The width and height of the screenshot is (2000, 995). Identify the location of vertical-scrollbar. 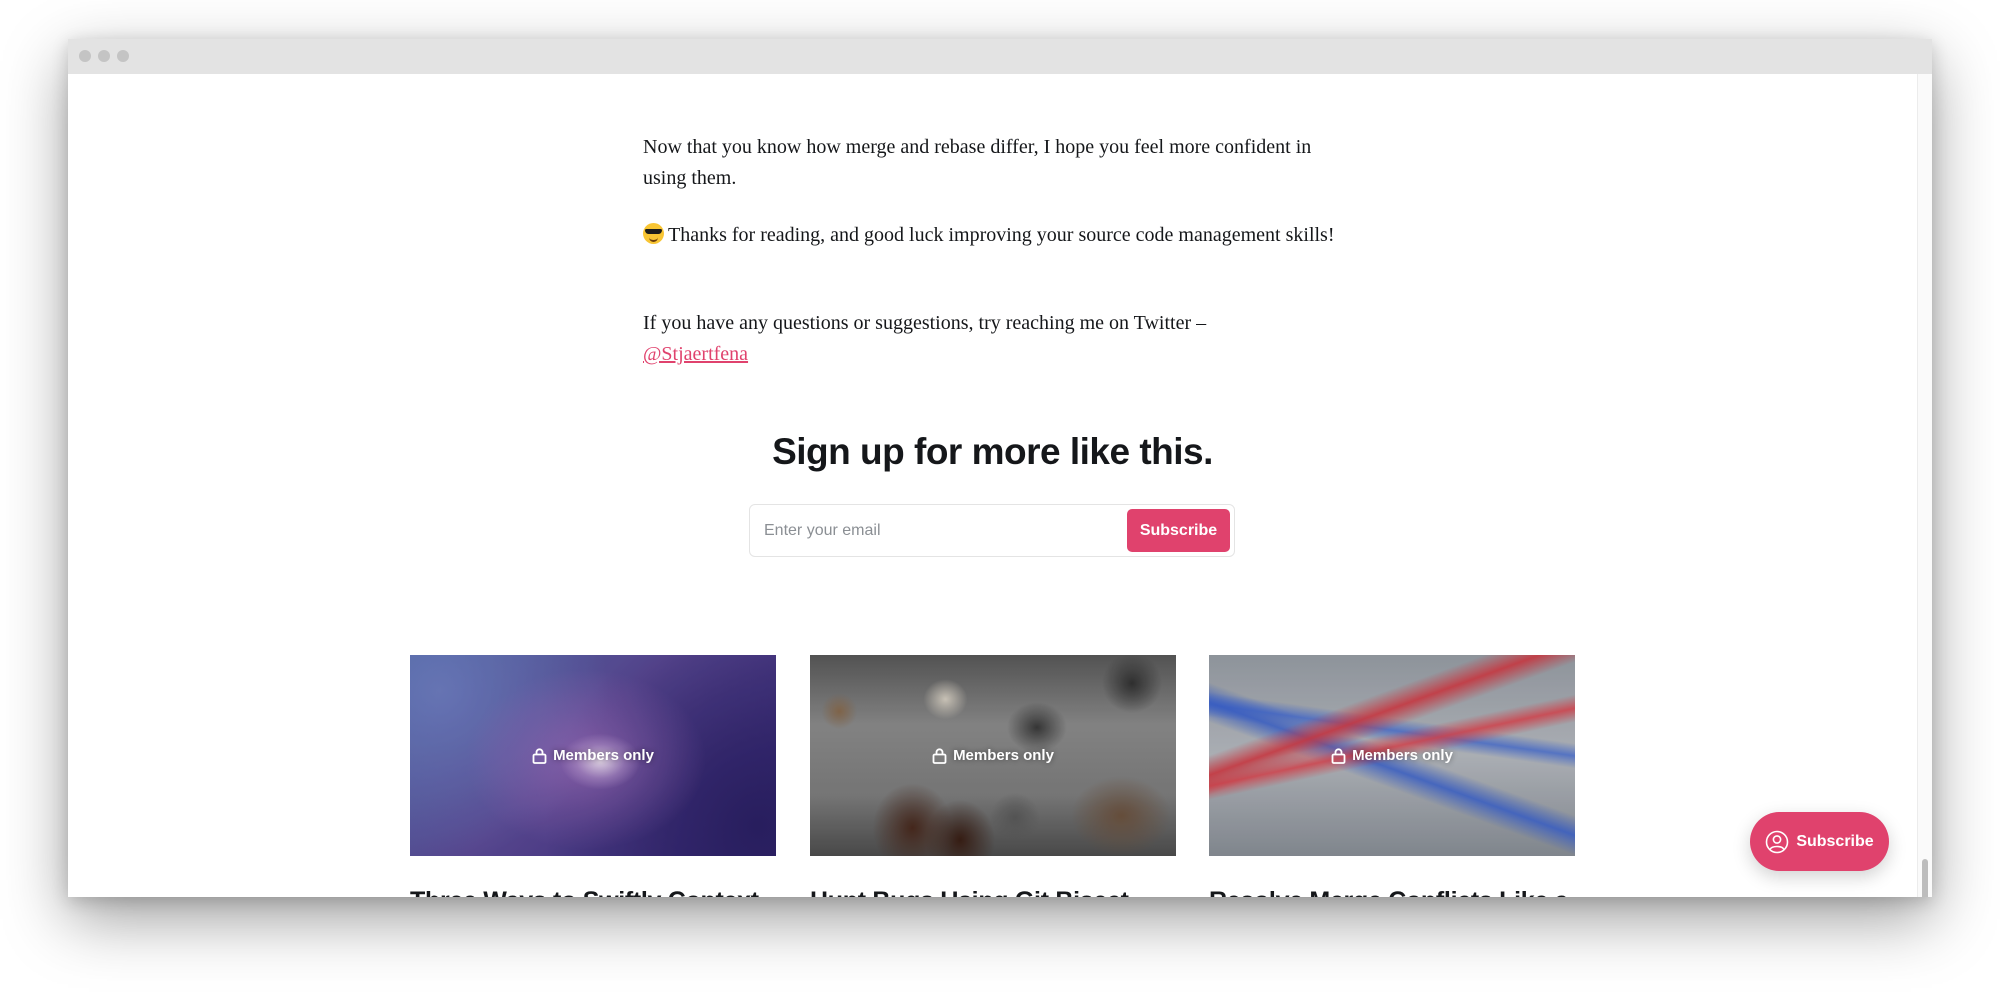
(1924, 485).